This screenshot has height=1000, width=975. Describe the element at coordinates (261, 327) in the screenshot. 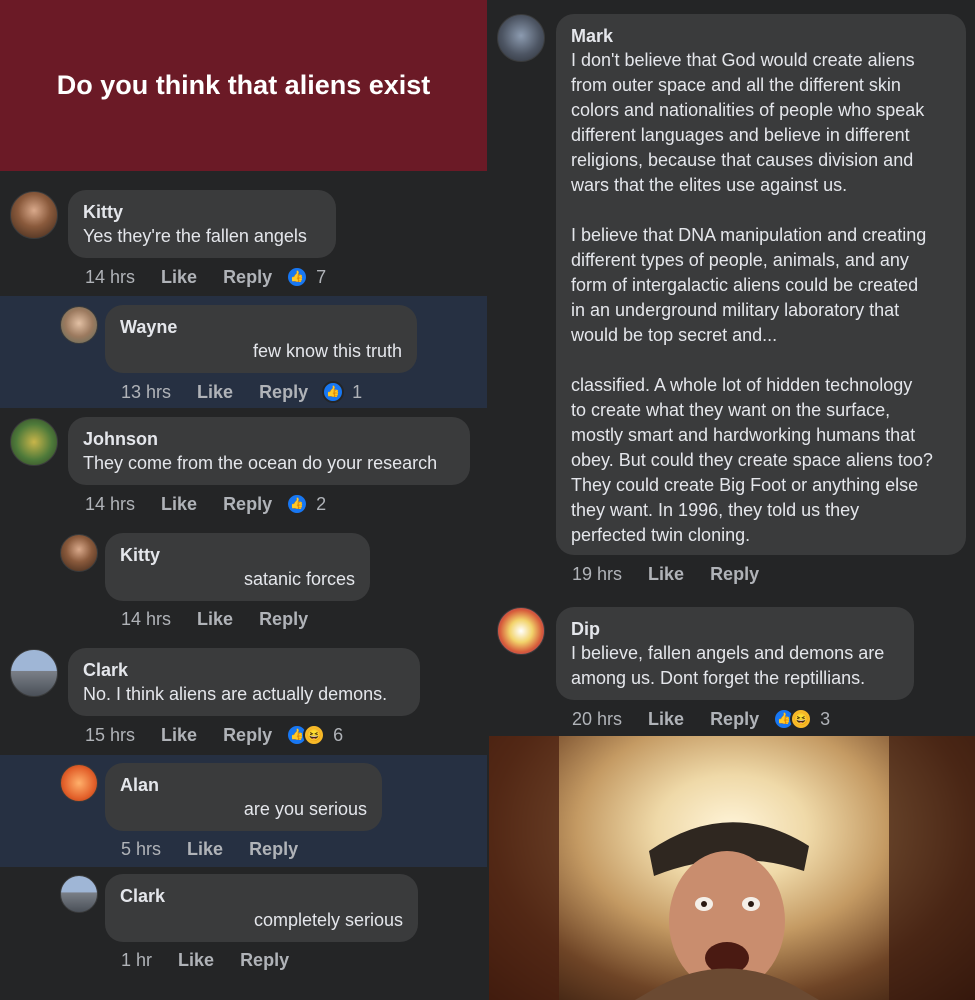

I see `commenter-name: Wayne` at that location.